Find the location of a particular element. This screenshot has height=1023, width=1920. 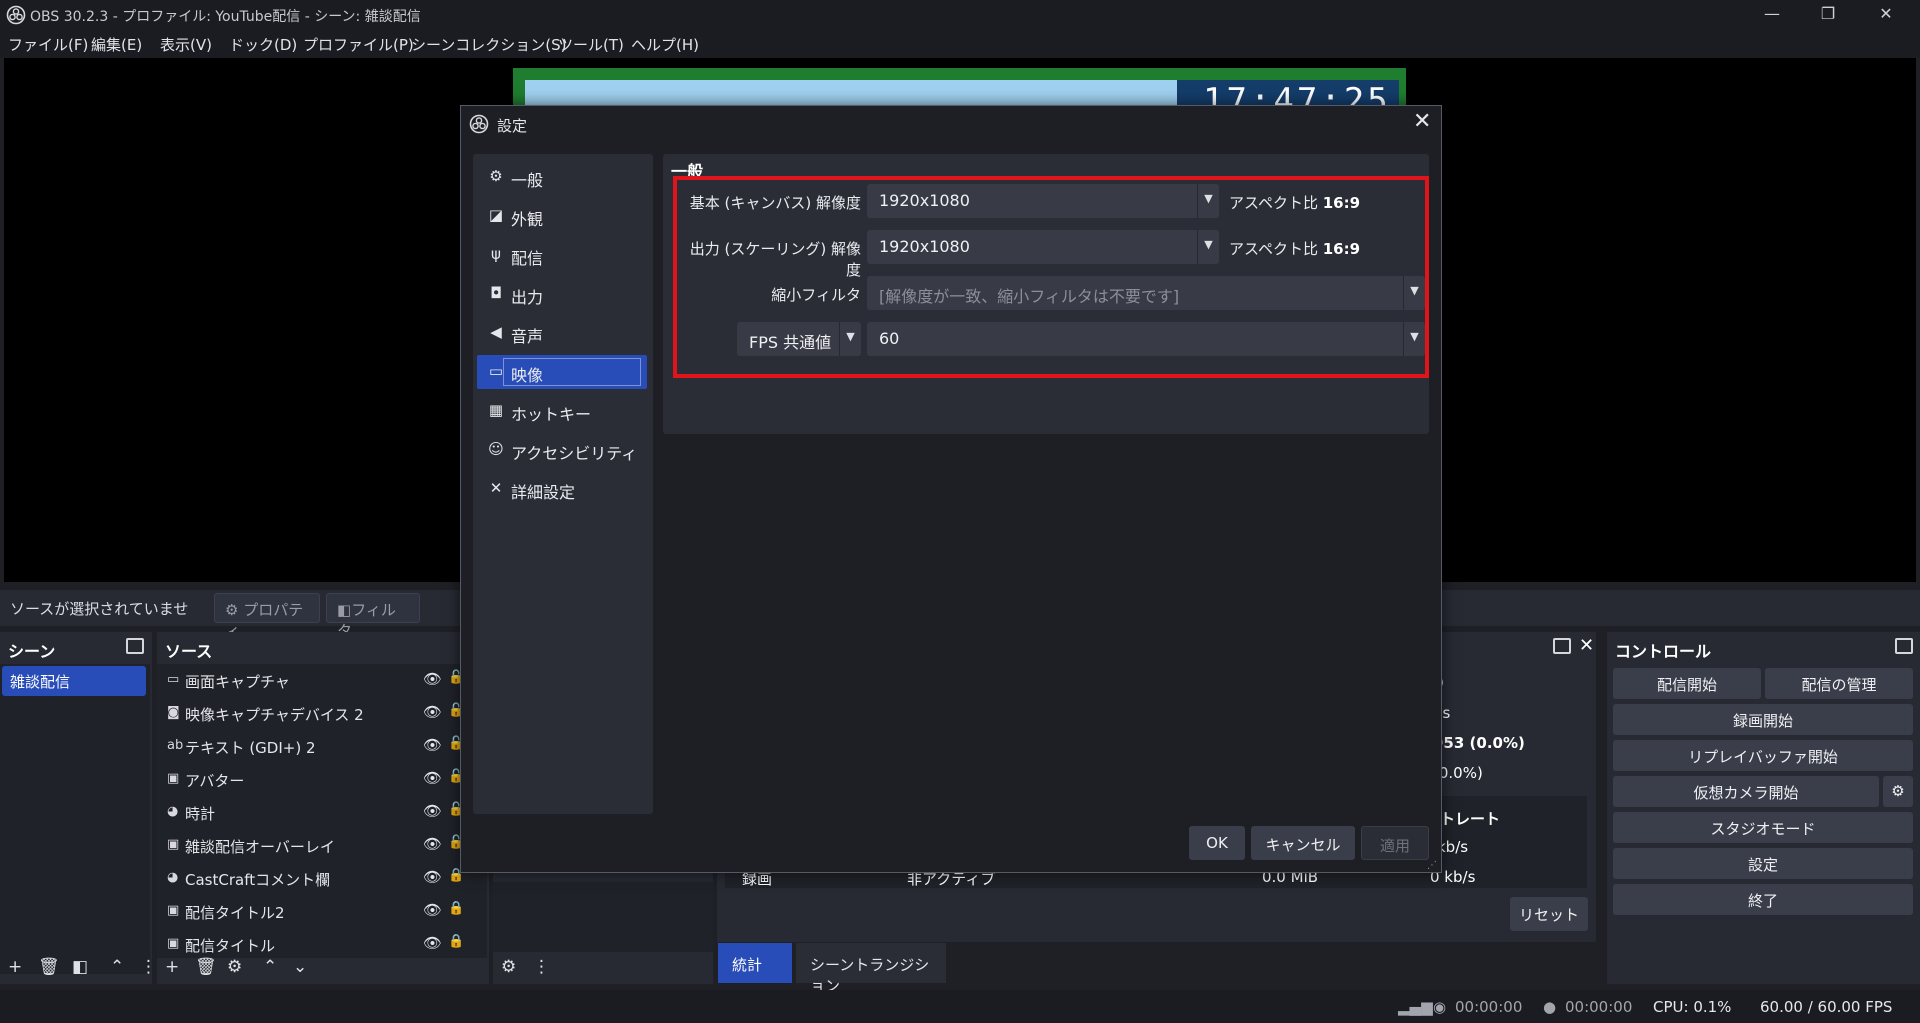

tools-icon: ✕ is located at coordinates (496, 488).